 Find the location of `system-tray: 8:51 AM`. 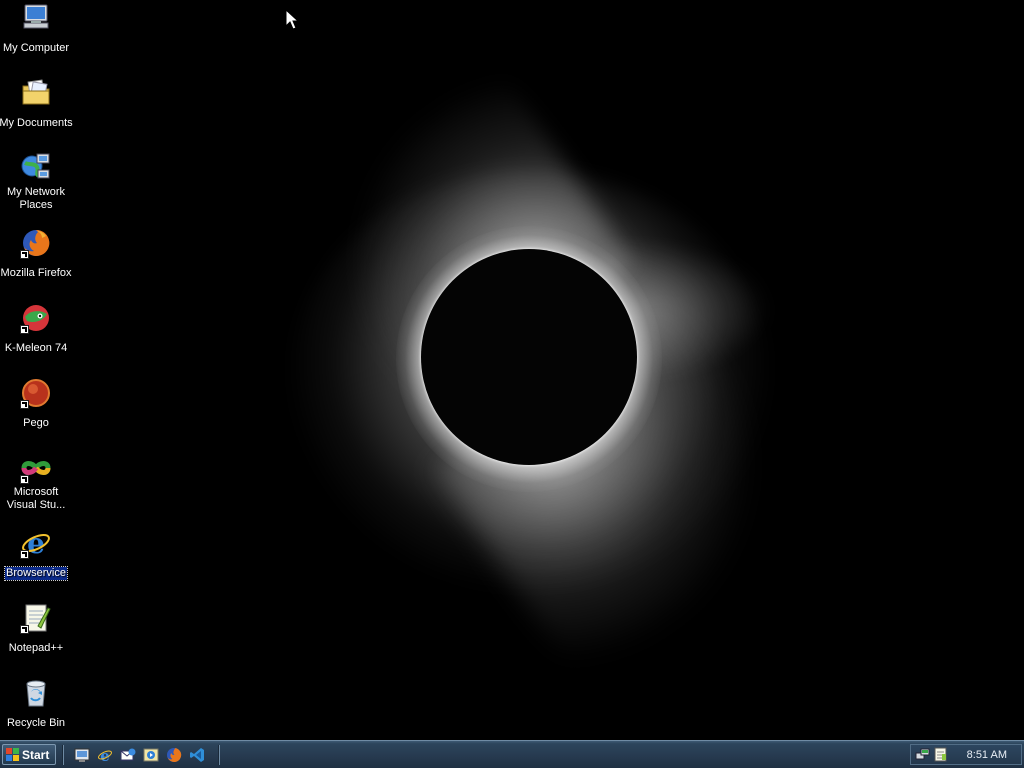

system-tray: 8:51 AM is located at coordinates (966, 754).